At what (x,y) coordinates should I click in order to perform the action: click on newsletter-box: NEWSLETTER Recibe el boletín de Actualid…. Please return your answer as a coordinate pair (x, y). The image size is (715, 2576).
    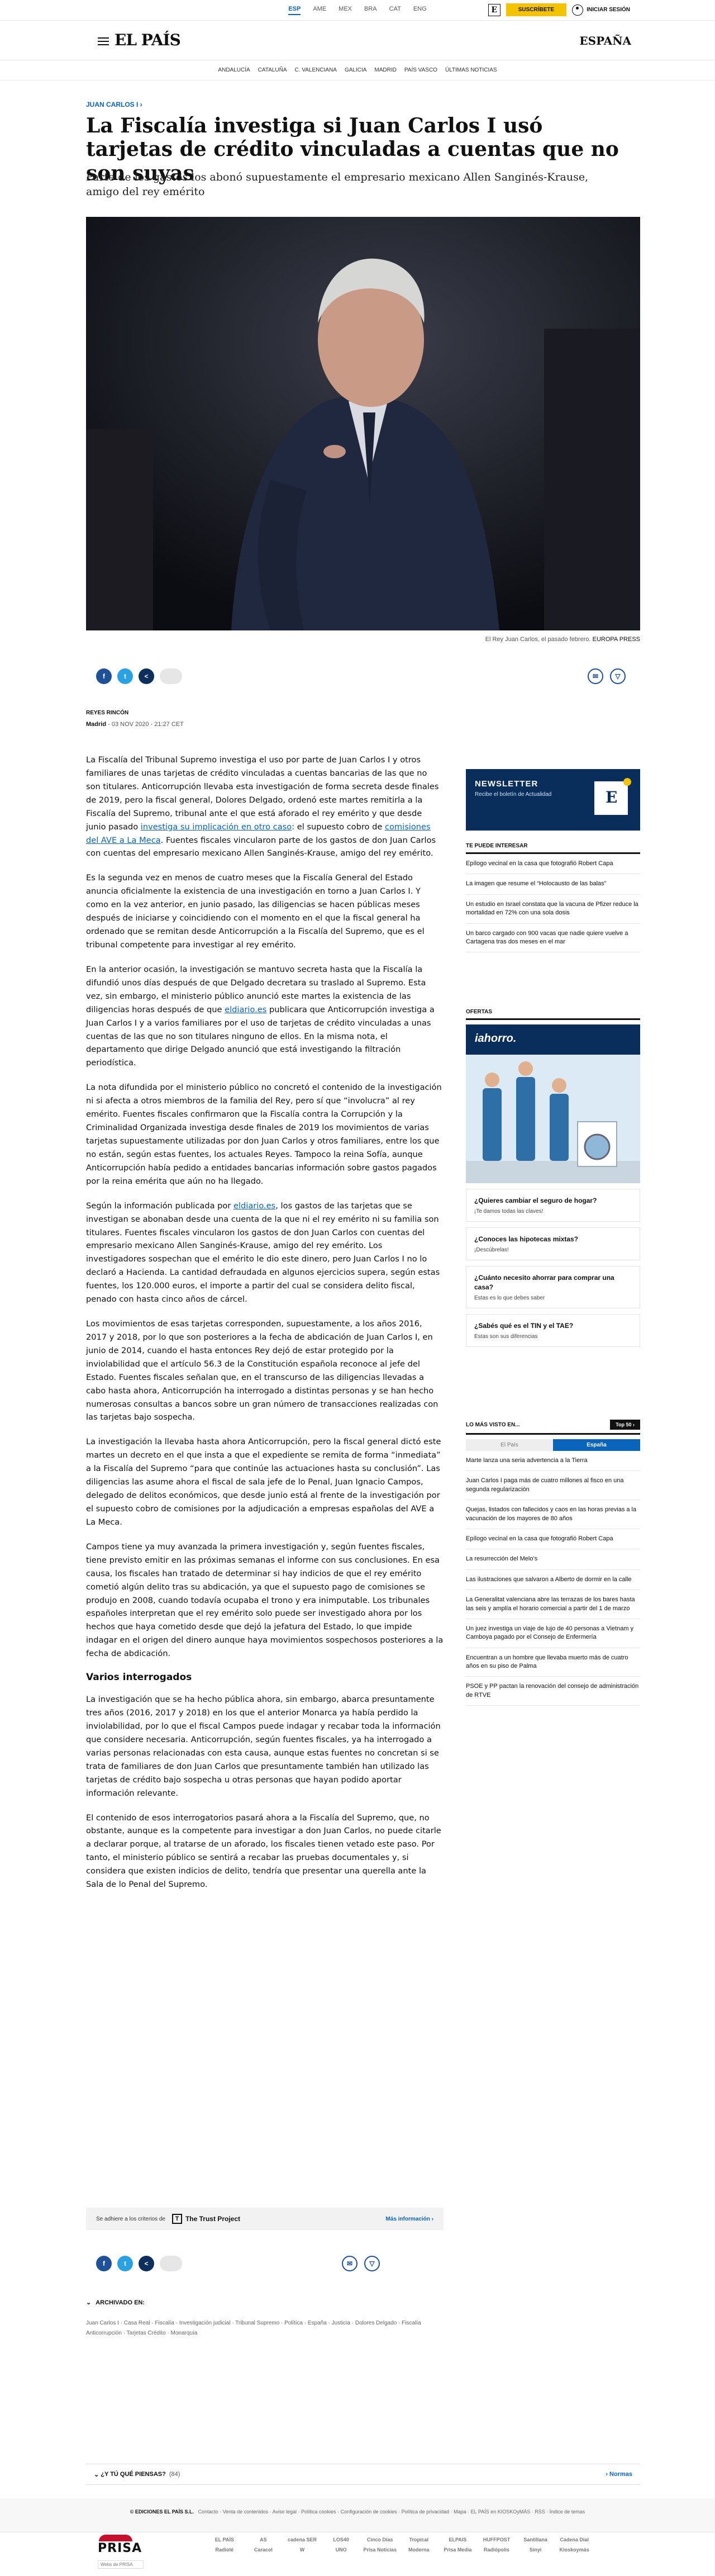
    Looking at the image, I should click on (553, 800).